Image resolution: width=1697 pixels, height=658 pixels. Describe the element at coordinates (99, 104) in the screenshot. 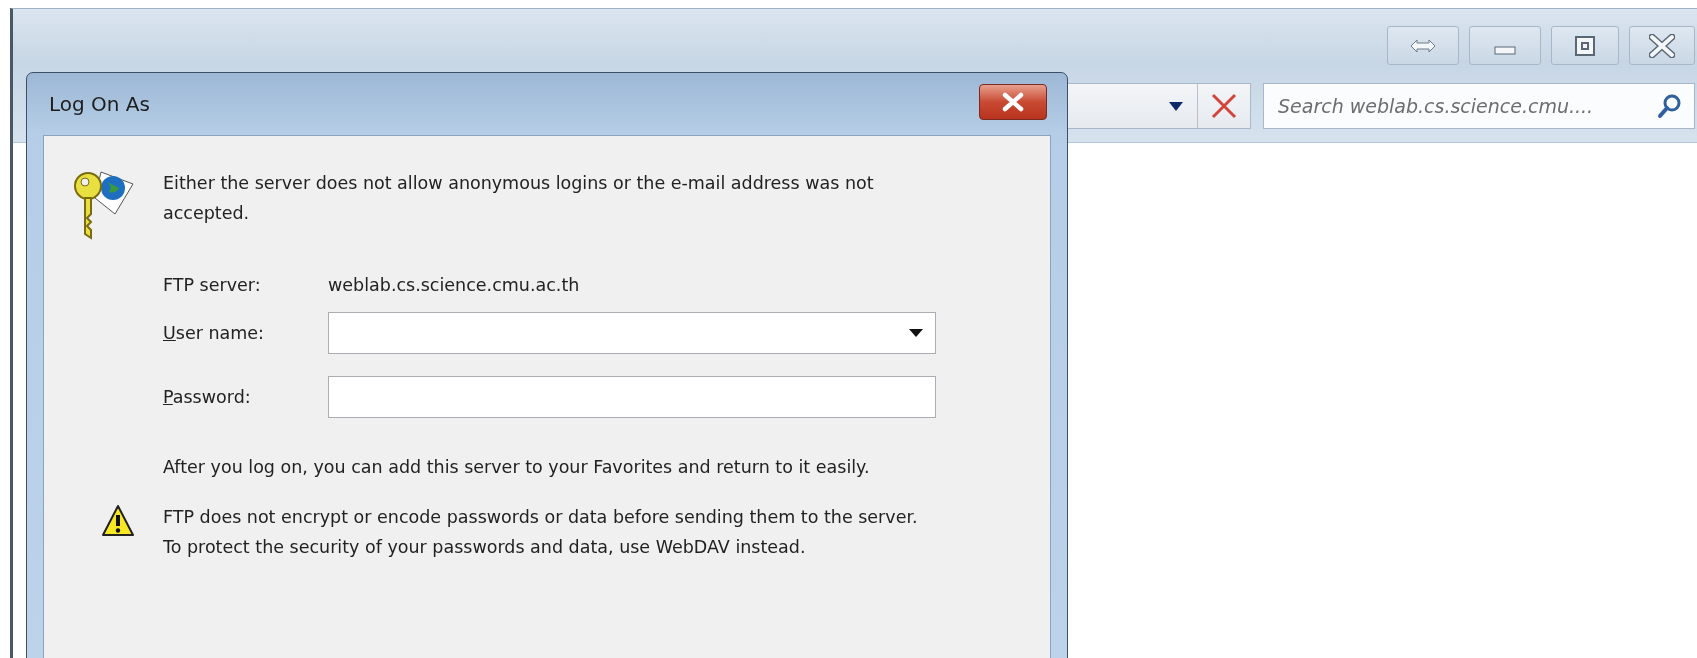

I see `dialog-title: Log On As` at that location.